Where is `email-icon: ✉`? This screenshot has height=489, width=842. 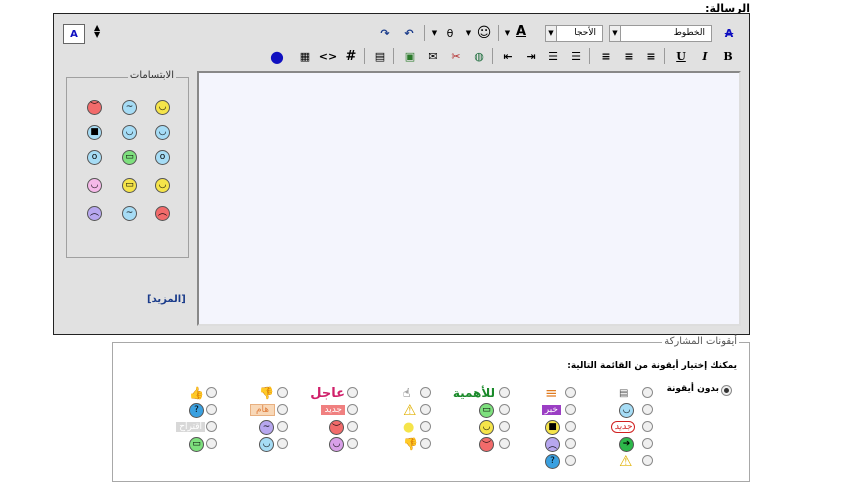
email-icon: ✉ is located at coordinates (433, 56).